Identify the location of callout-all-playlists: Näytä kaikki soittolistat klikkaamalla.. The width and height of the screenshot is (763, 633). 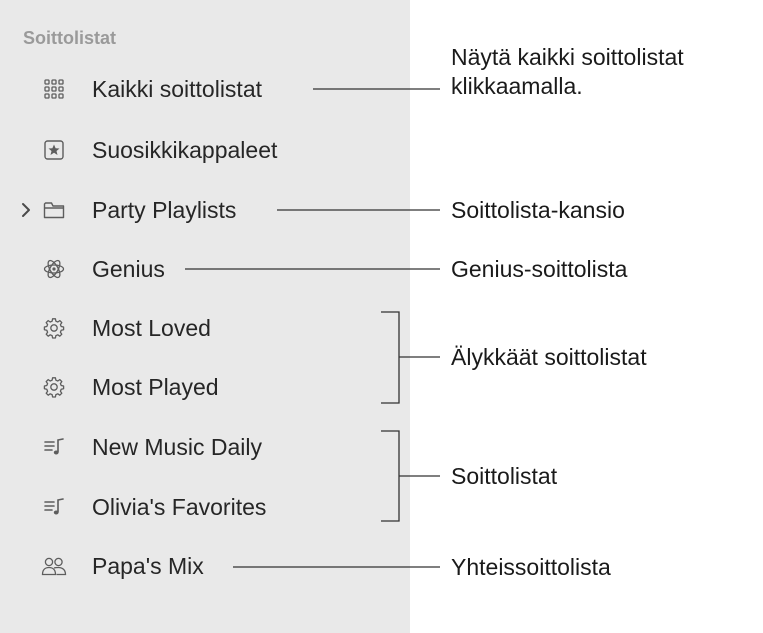
(567, 72).